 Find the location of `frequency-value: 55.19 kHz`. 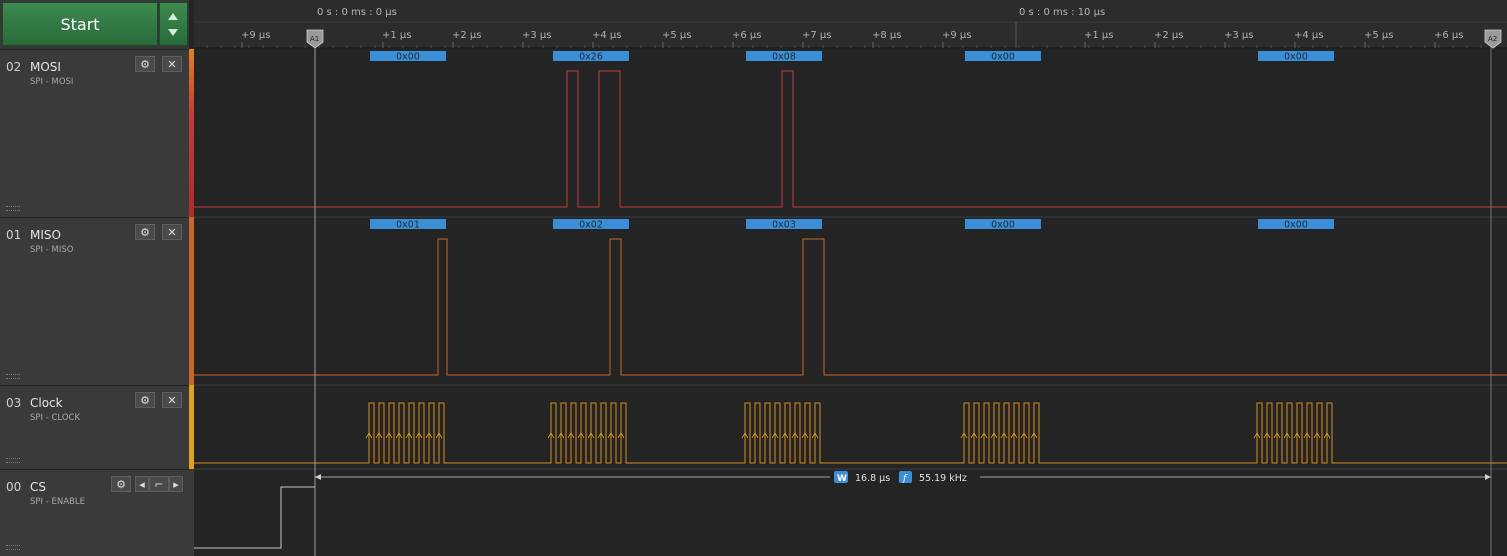

frequency-value: 55.19 kHz is located at coordinates (943, 478).